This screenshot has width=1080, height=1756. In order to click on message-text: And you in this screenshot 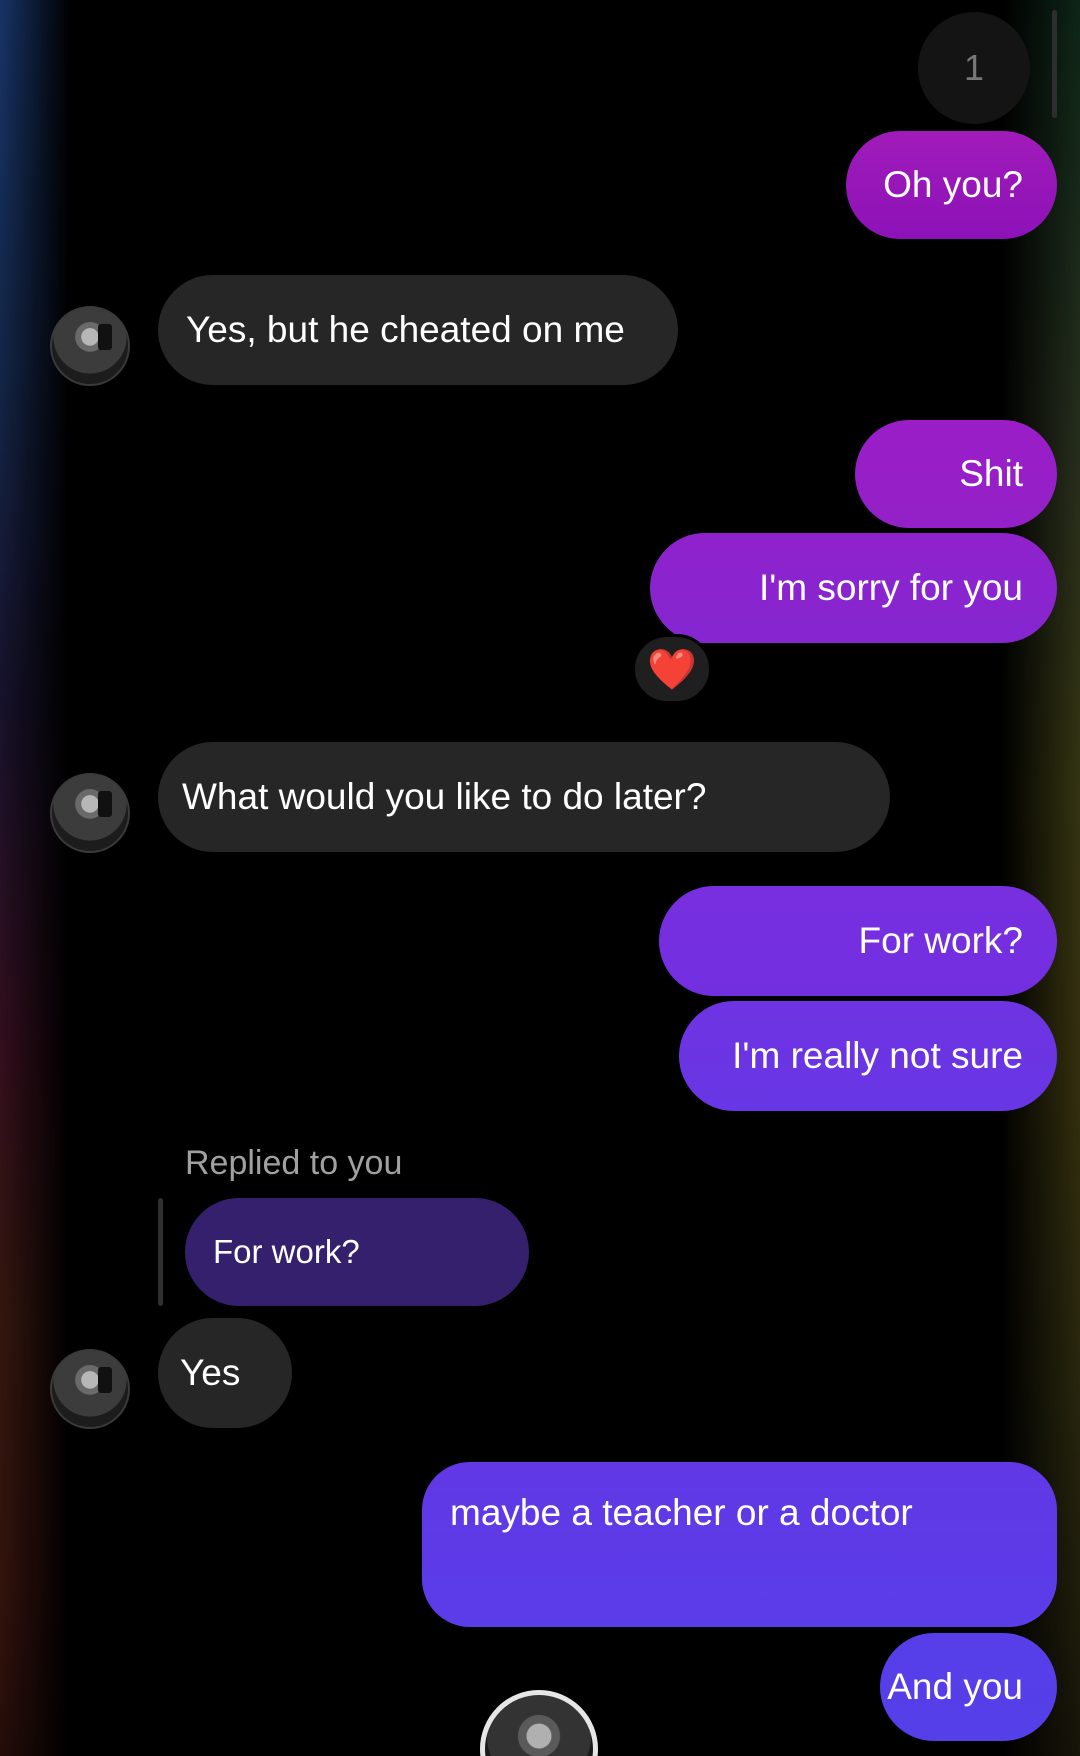, I will do `click(955, 1686)`.